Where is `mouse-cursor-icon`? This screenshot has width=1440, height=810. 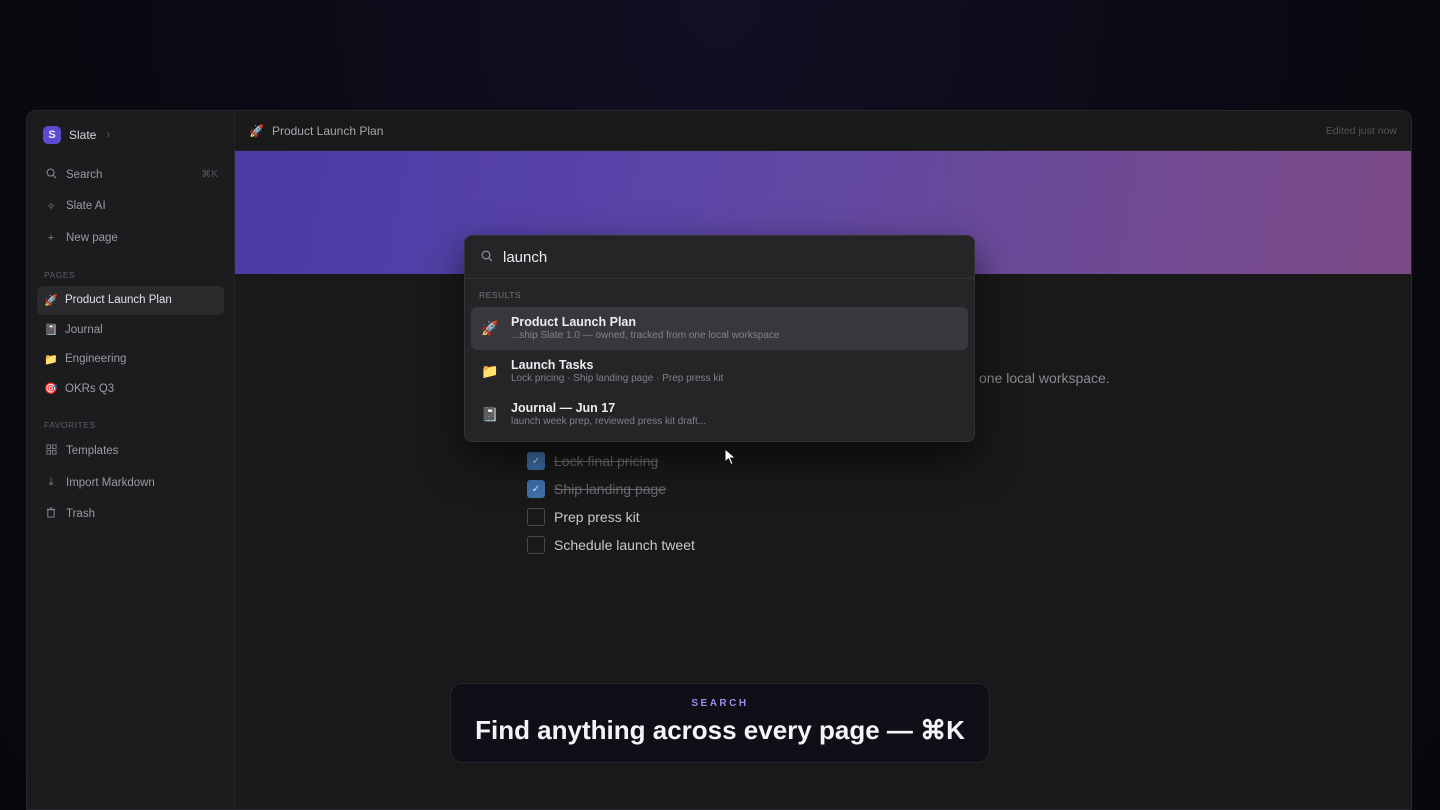
mouse-cursor-icon is located at coordinates (731, 459).